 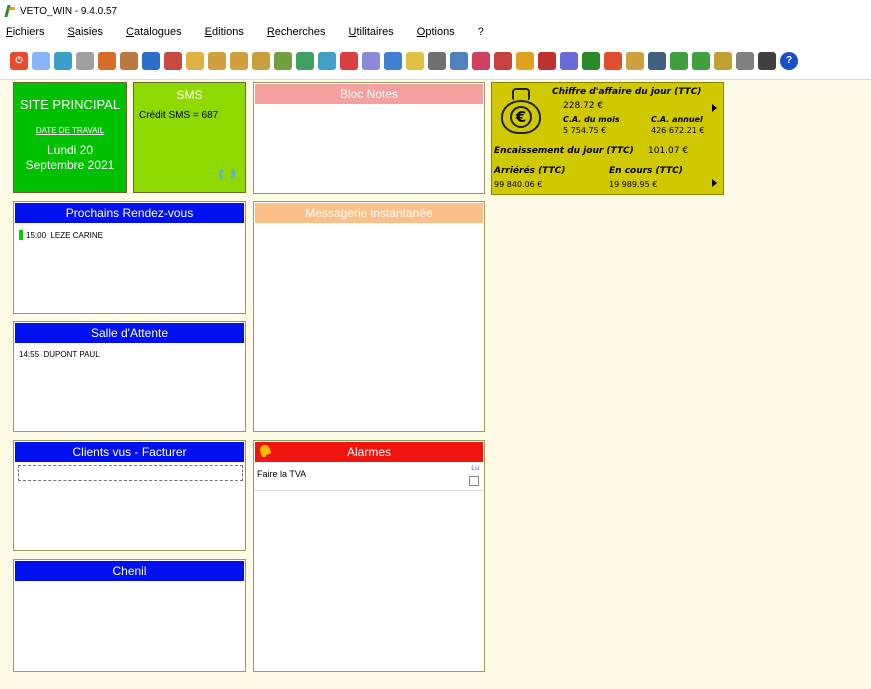 What do you see at coordinates (129, 60) in the screenshot?
I see `animal-icon` at bounding box center [129, 60].